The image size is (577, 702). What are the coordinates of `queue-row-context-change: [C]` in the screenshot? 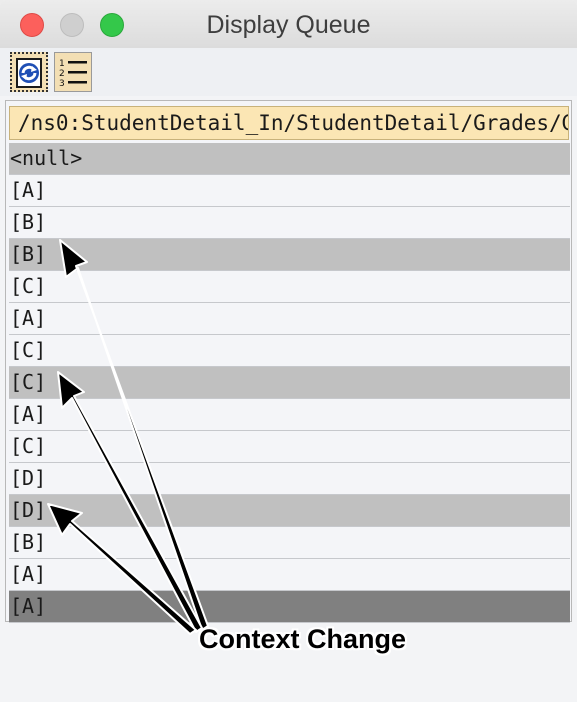 It's located at (289, 383).